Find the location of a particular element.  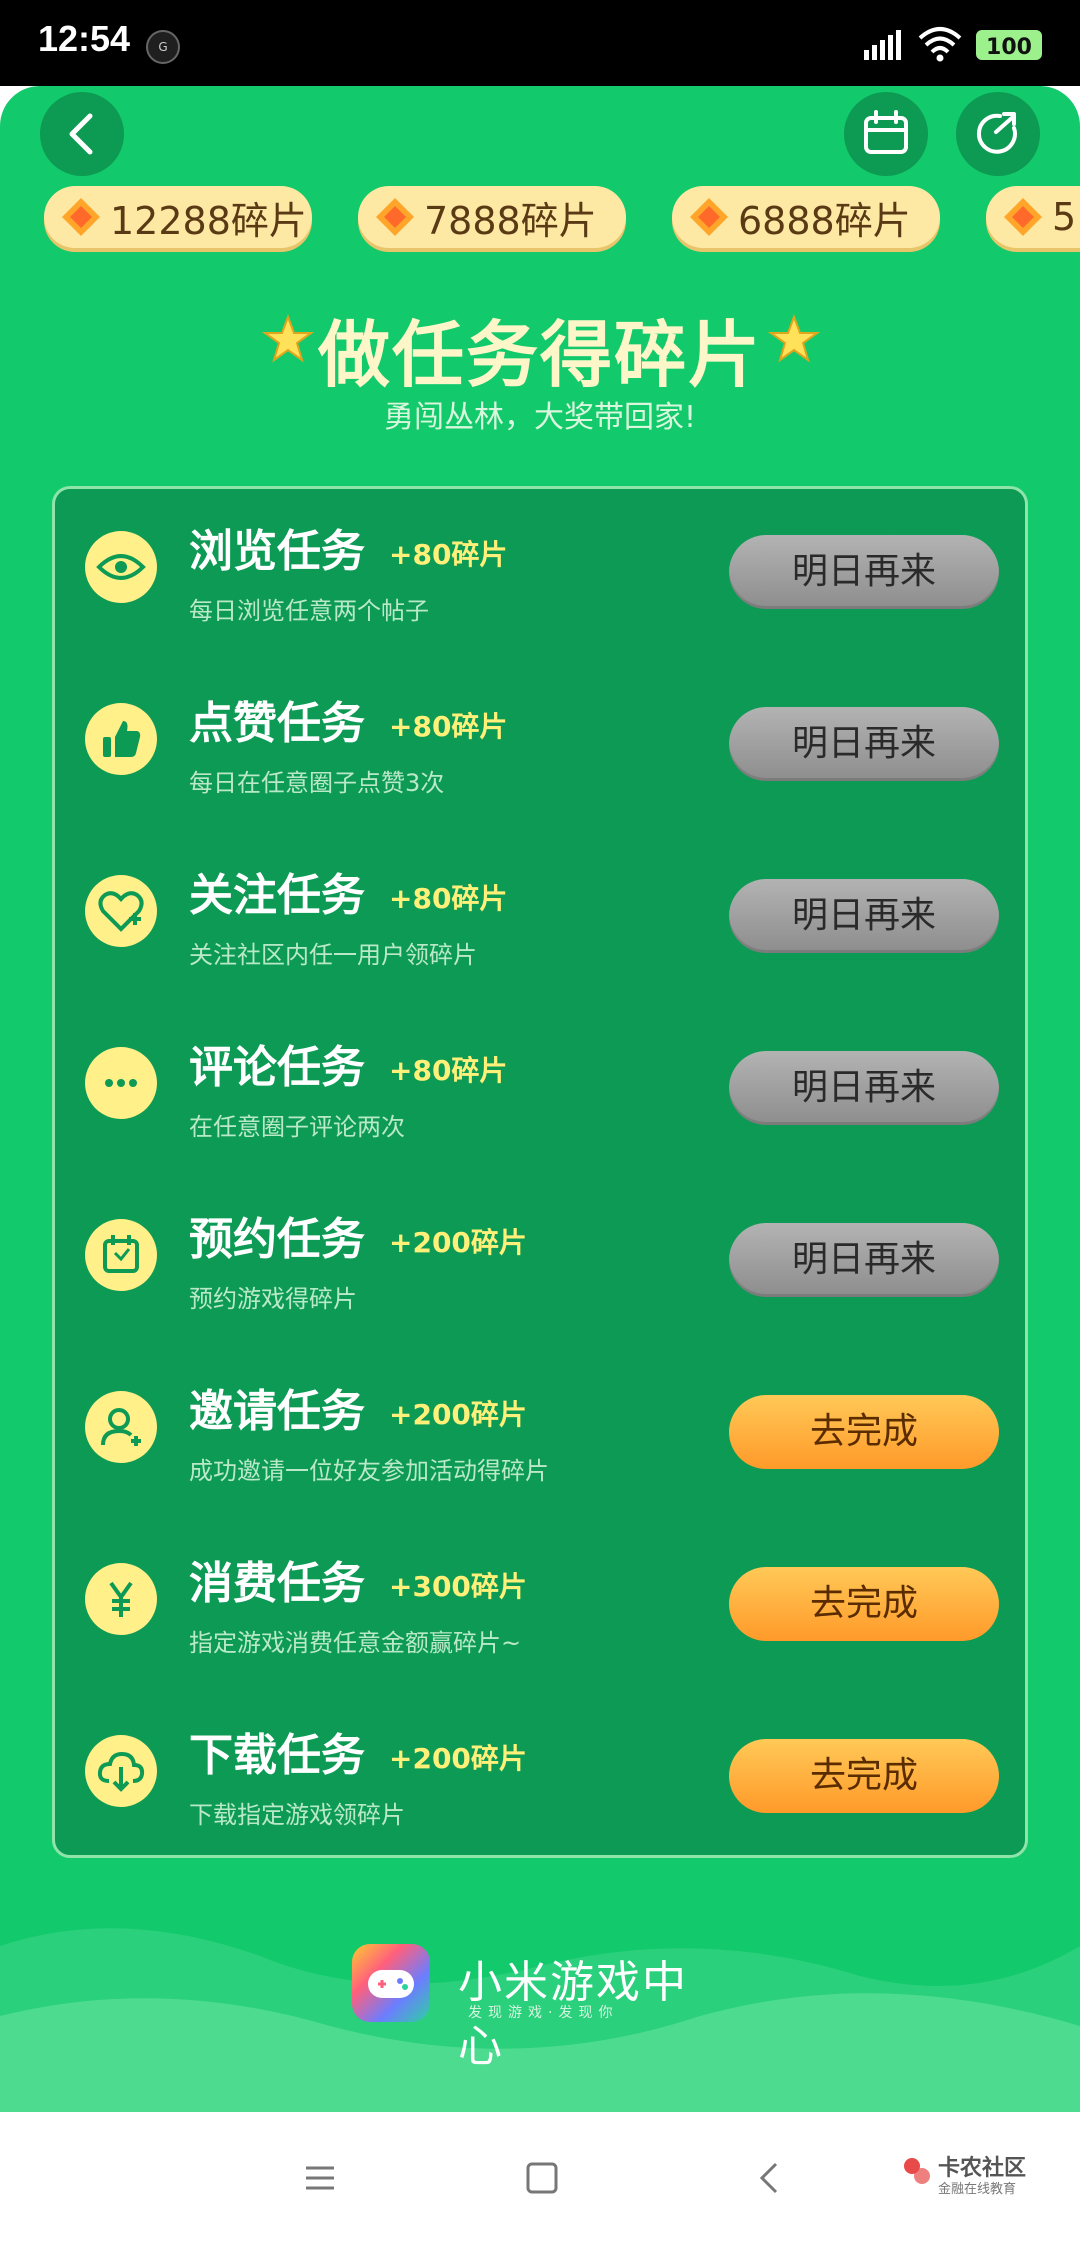

task-name: 浏览任务 is located at coordinates (277, 551).